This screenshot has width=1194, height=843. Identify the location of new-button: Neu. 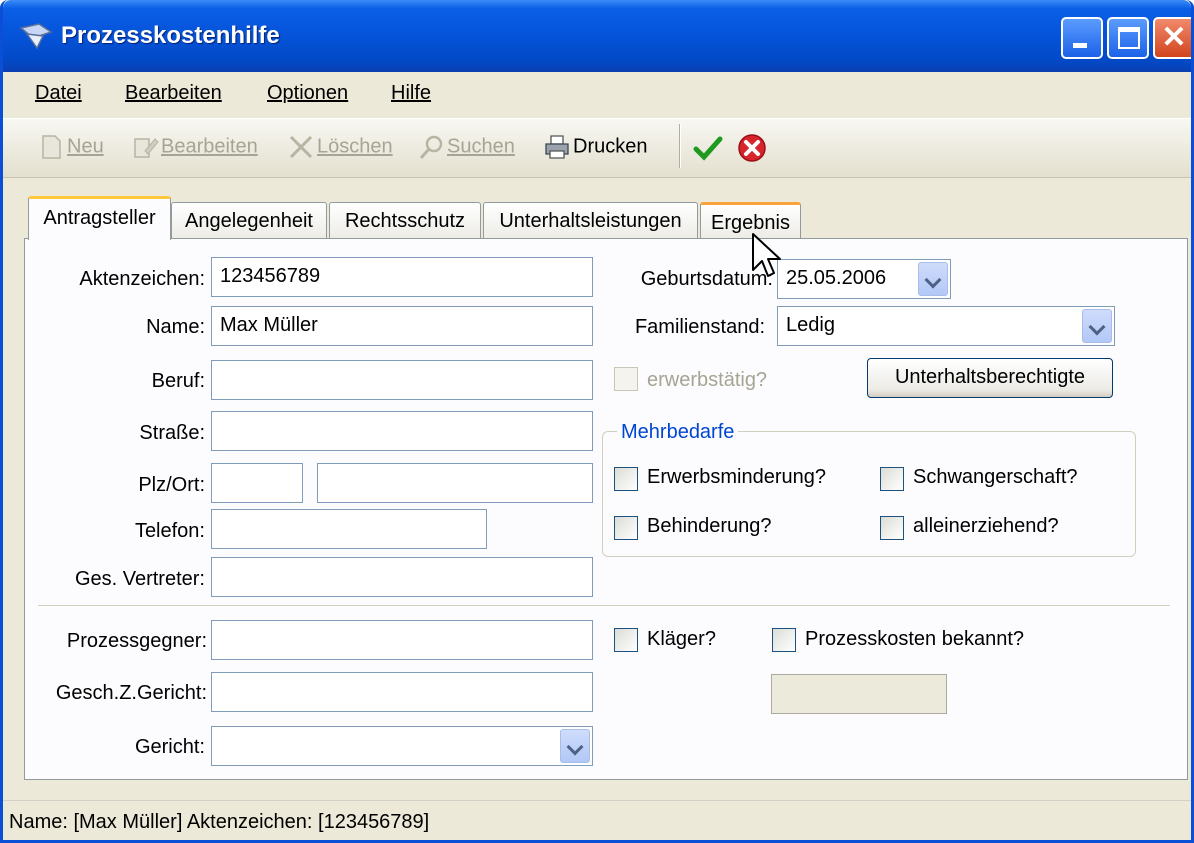
(70, 149).